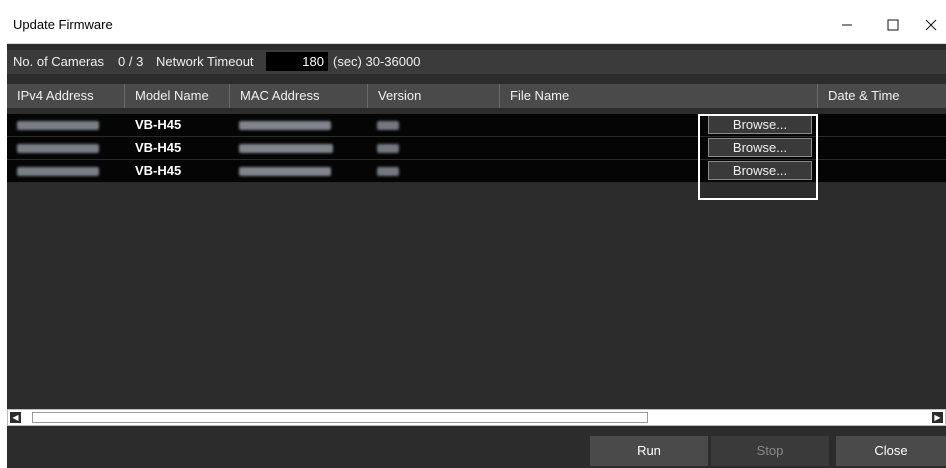  What do you see at coordinates (770, 451) in the screenshot?
I see `stop-button: Stop` at bounding box center [770, 451].